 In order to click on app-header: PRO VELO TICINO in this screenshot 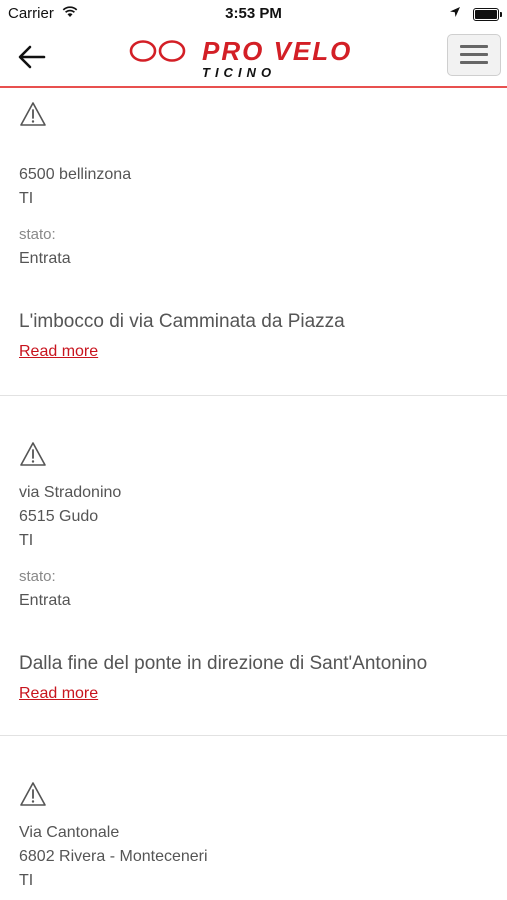, I will do `click(253, 58)`.